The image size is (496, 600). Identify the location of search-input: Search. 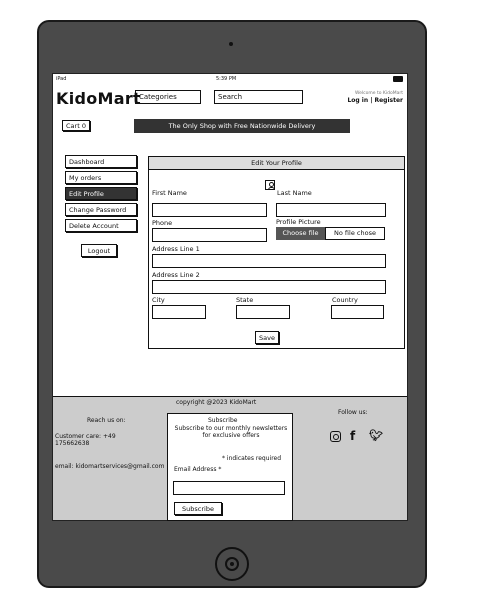
(258, 97).